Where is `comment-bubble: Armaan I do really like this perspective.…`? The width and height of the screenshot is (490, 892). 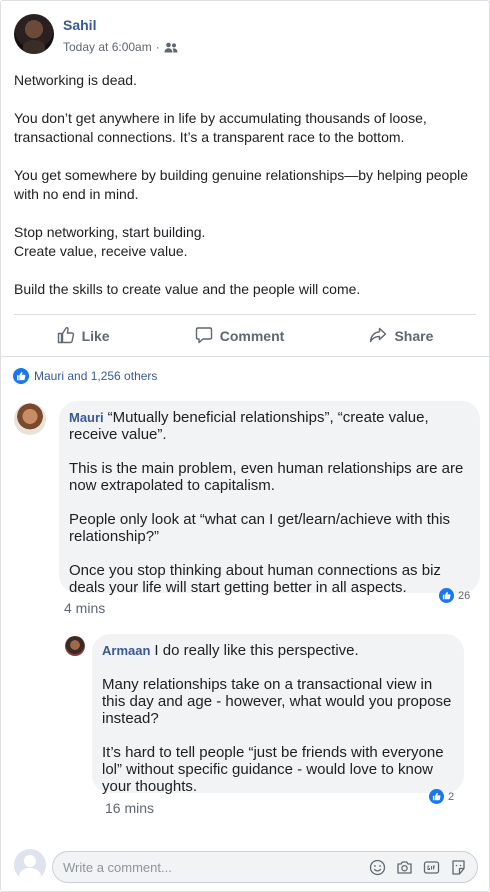 comment-bubble: Armaan I do really like this perspective.… is located at coordinates (278, 714).